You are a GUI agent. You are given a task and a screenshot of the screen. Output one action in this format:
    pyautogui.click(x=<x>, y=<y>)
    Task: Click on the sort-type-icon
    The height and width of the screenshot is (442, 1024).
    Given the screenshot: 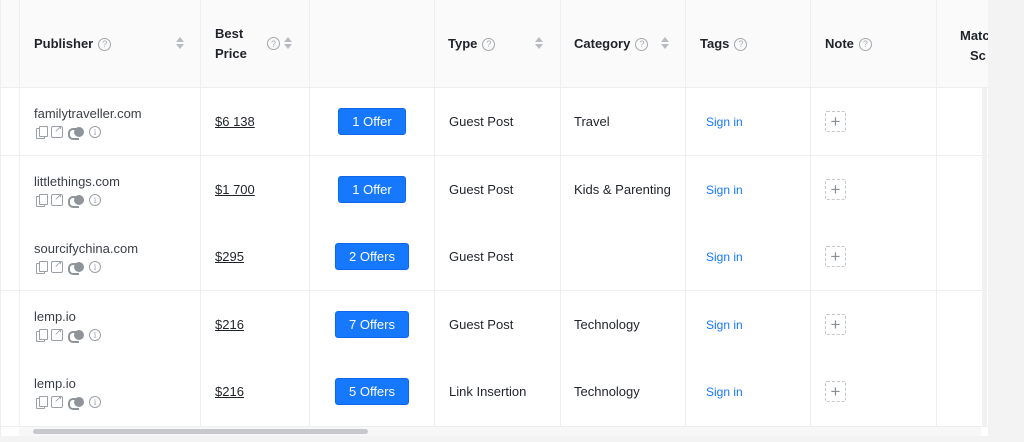 What is the action you would take?
    pyautogui.click(x=539, y=43)
    